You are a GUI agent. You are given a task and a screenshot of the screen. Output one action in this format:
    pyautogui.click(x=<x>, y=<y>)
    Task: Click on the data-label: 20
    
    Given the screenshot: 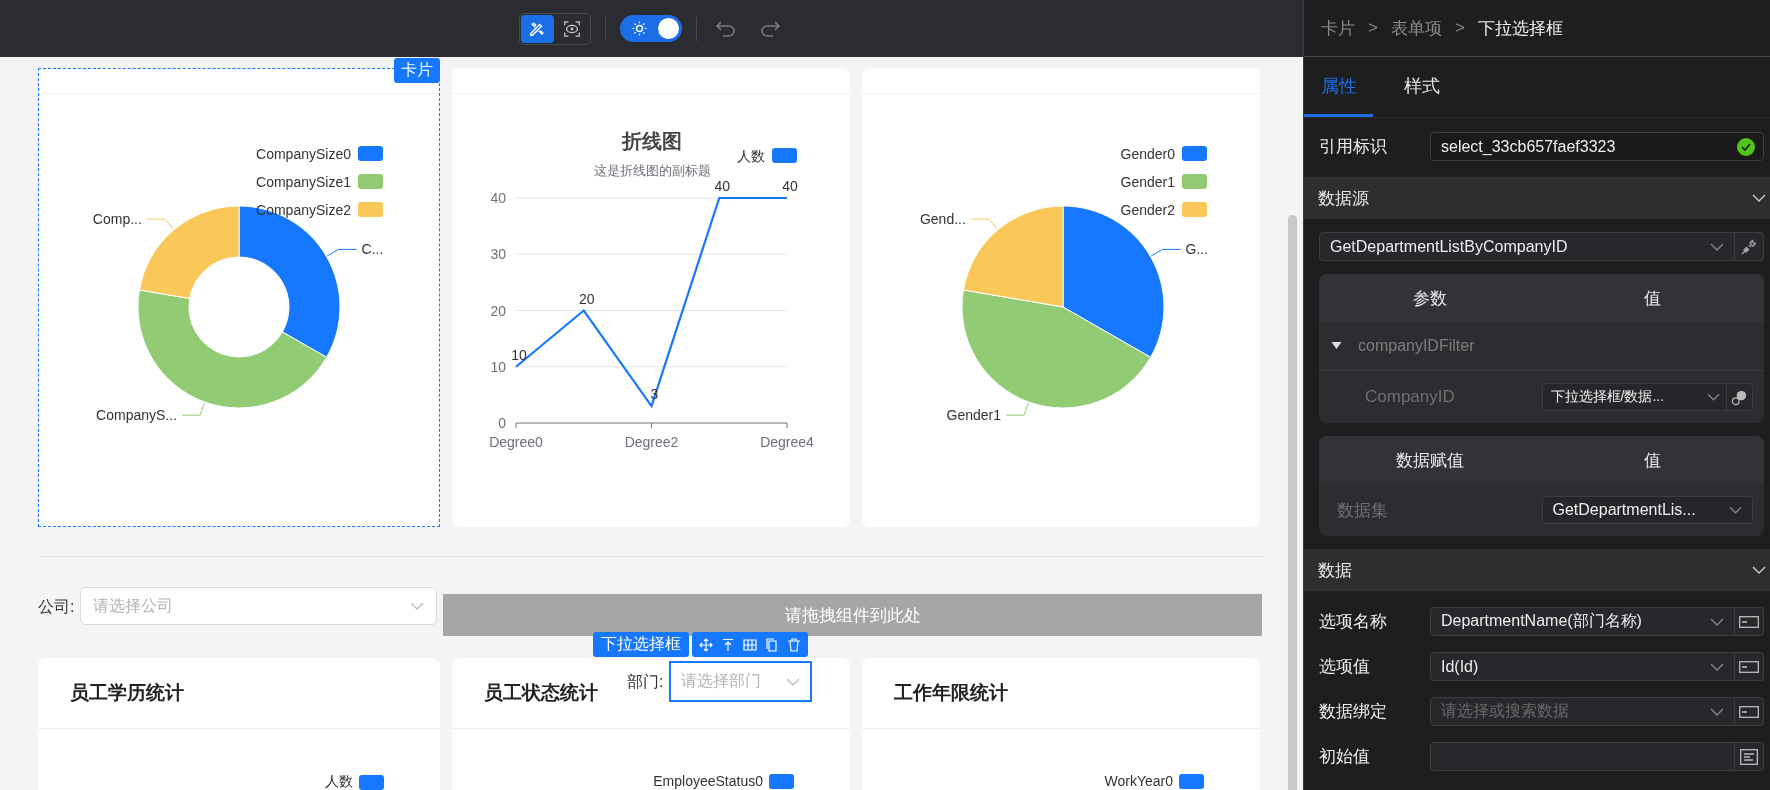 What is the action you would take?
    pyautogui.click(x=586, y=298)
    